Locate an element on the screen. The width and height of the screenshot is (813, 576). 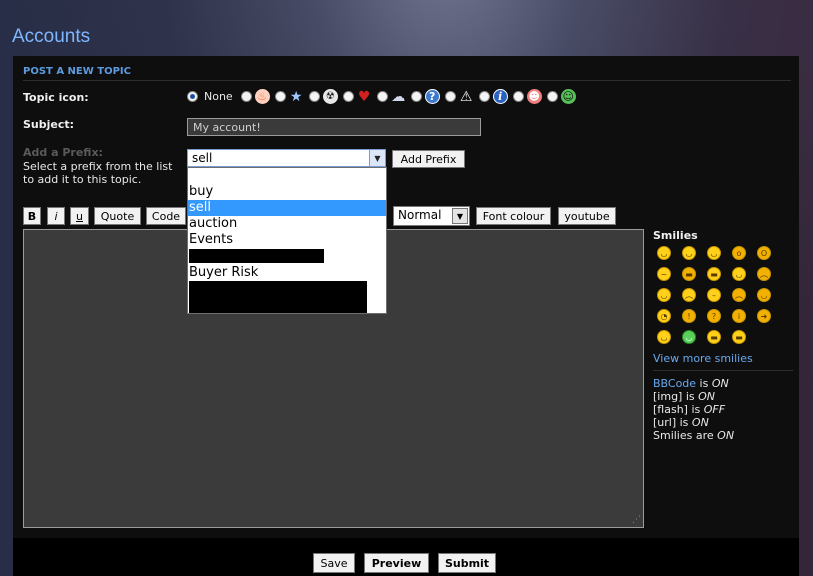
smiley-arrow-icon: ➜ is located at coordinates (764, 316).